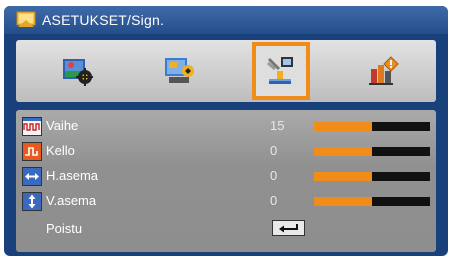  What do you see at coordinates (64, 228) in the screenshot?
I see `exit-label: Poistu` at bounding box center [64, 228].